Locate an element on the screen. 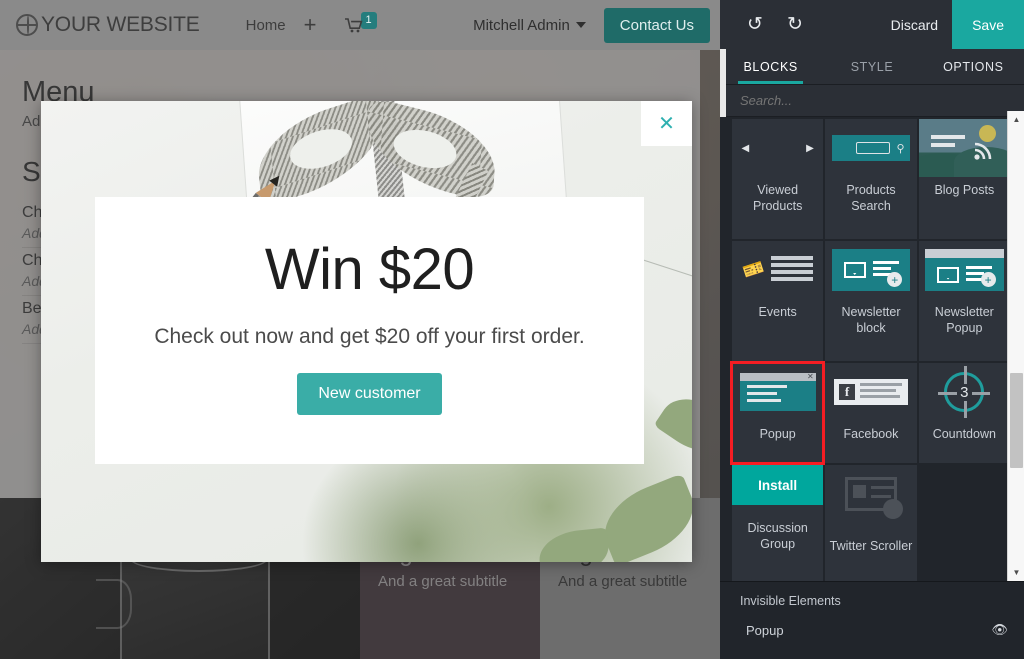 This screenshot has height=659, width=1024. cart-button: 1 is located at coordinates (360, 22).